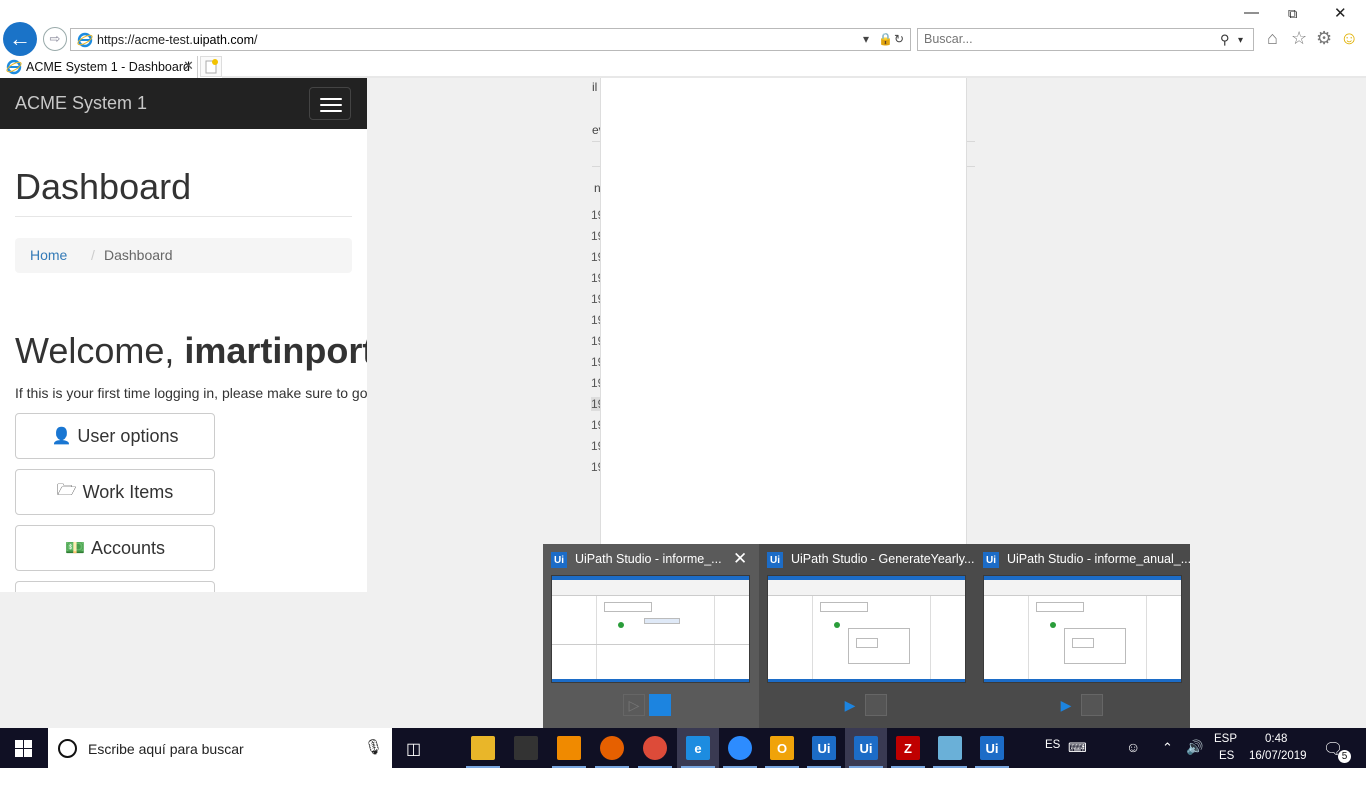 This screenshot has width=1366, height=790. What do you see at coordinates (103, 186) in the screenshot?
I see `page-title: Dashboard` at bounding box center [103, 186].